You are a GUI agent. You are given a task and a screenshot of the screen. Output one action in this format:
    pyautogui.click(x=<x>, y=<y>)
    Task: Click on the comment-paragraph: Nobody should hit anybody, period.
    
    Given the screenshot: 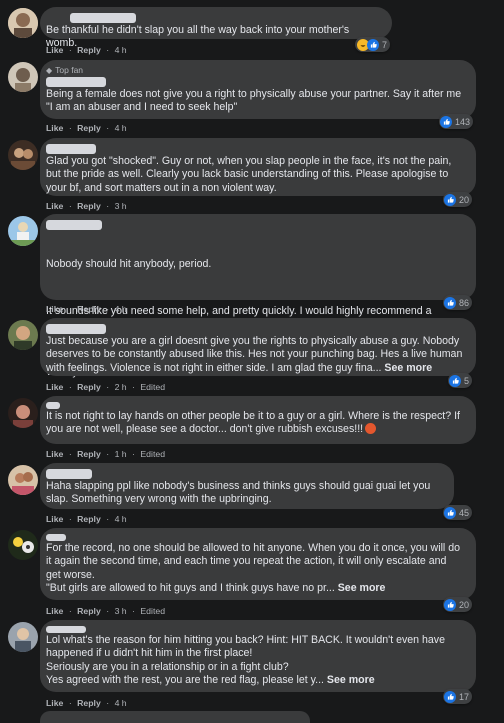 What is the action you would take?
    pyautogui.click(x=129, y=263)
    